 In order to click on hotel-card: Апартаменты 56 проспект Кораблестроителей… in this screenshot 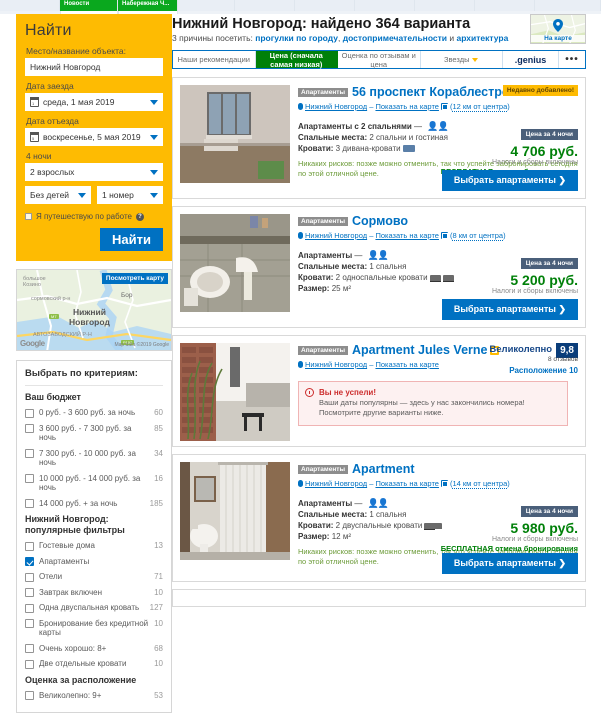, I will do `click(379, 138)`.